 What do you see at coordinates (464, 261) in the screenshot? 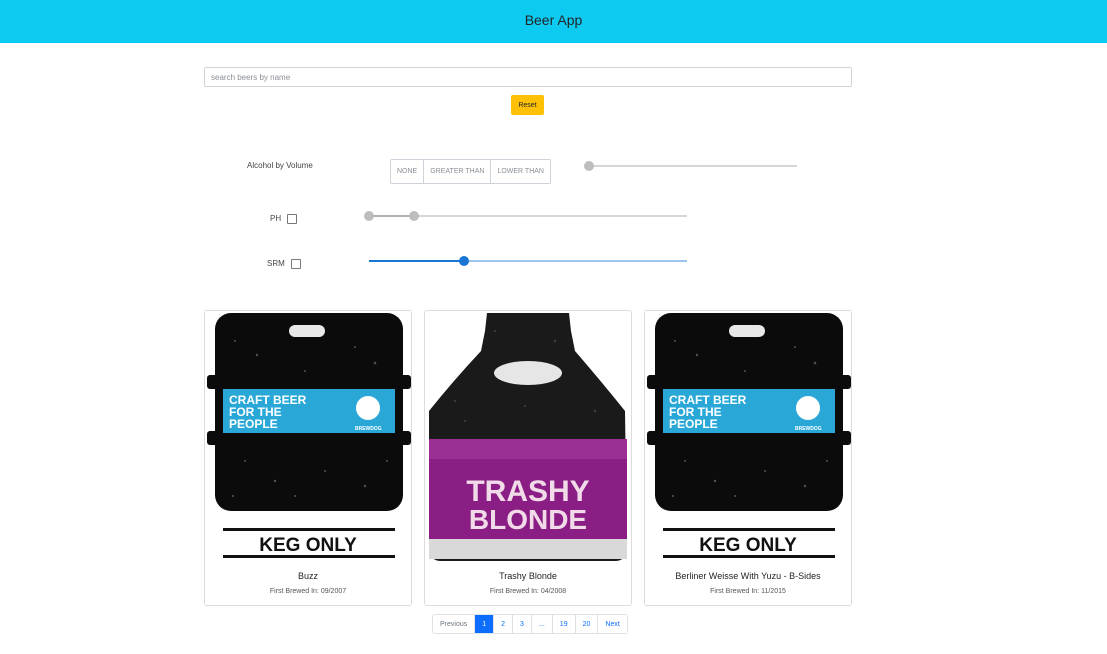
I see `srm-slider-thumb` at bounding box center [464, 261].